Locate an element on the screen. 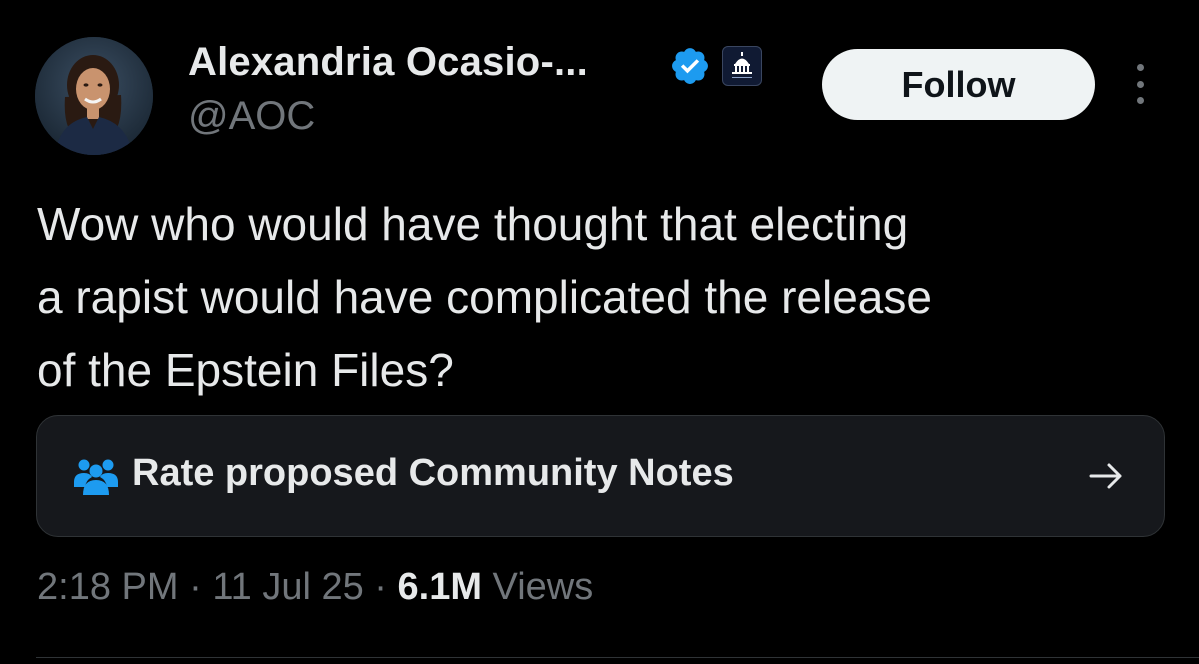 The image size is (1199, 664). tweet-meta: 2:18 PM · 11 Jul 25 · 6.1M Views is located at coordinates (315, 587).